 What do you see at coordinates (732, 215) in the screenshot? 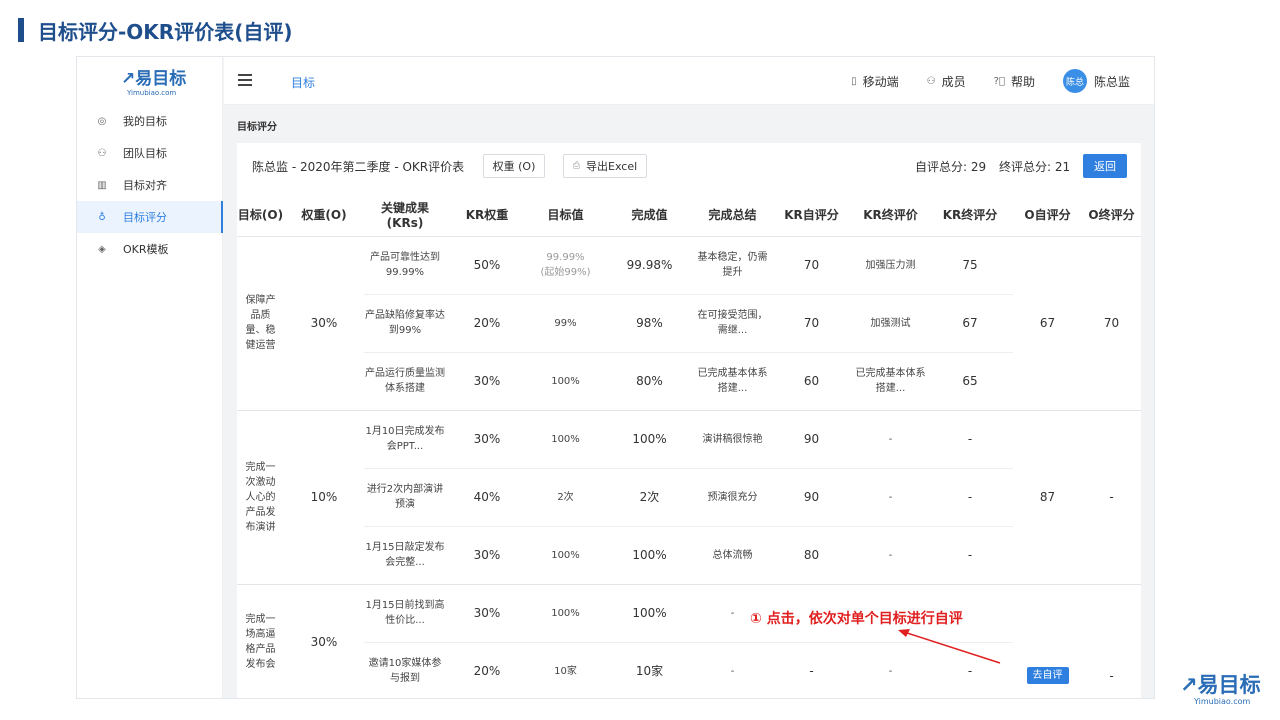
I see `col-header: 完成总结` at bounding box center [732, 215].